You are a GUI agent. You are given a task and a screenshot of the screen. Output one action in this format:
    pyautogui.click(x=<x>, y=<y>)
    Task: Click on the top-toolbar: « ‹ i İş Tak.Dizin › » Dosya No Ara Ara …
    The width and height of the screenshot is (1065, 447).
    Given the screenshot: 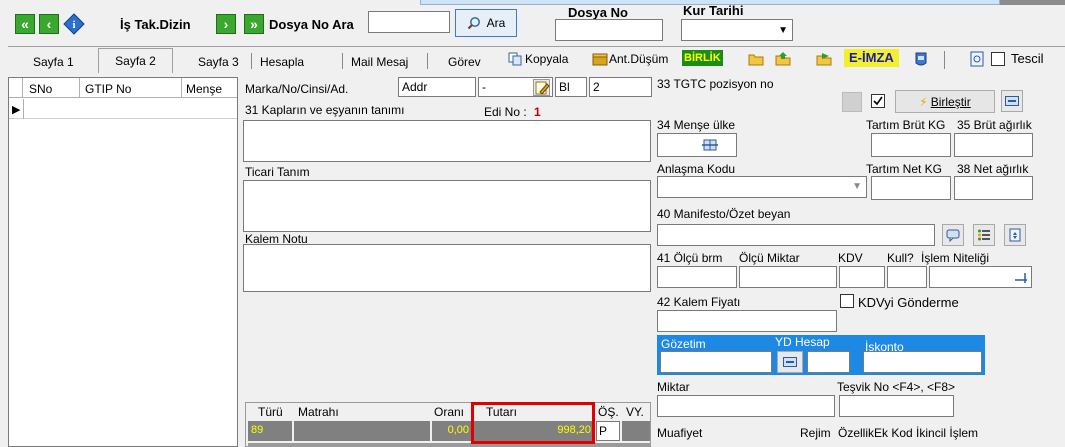 What is the action you would take?
    pyautogui.click(x=532, y=21)
    